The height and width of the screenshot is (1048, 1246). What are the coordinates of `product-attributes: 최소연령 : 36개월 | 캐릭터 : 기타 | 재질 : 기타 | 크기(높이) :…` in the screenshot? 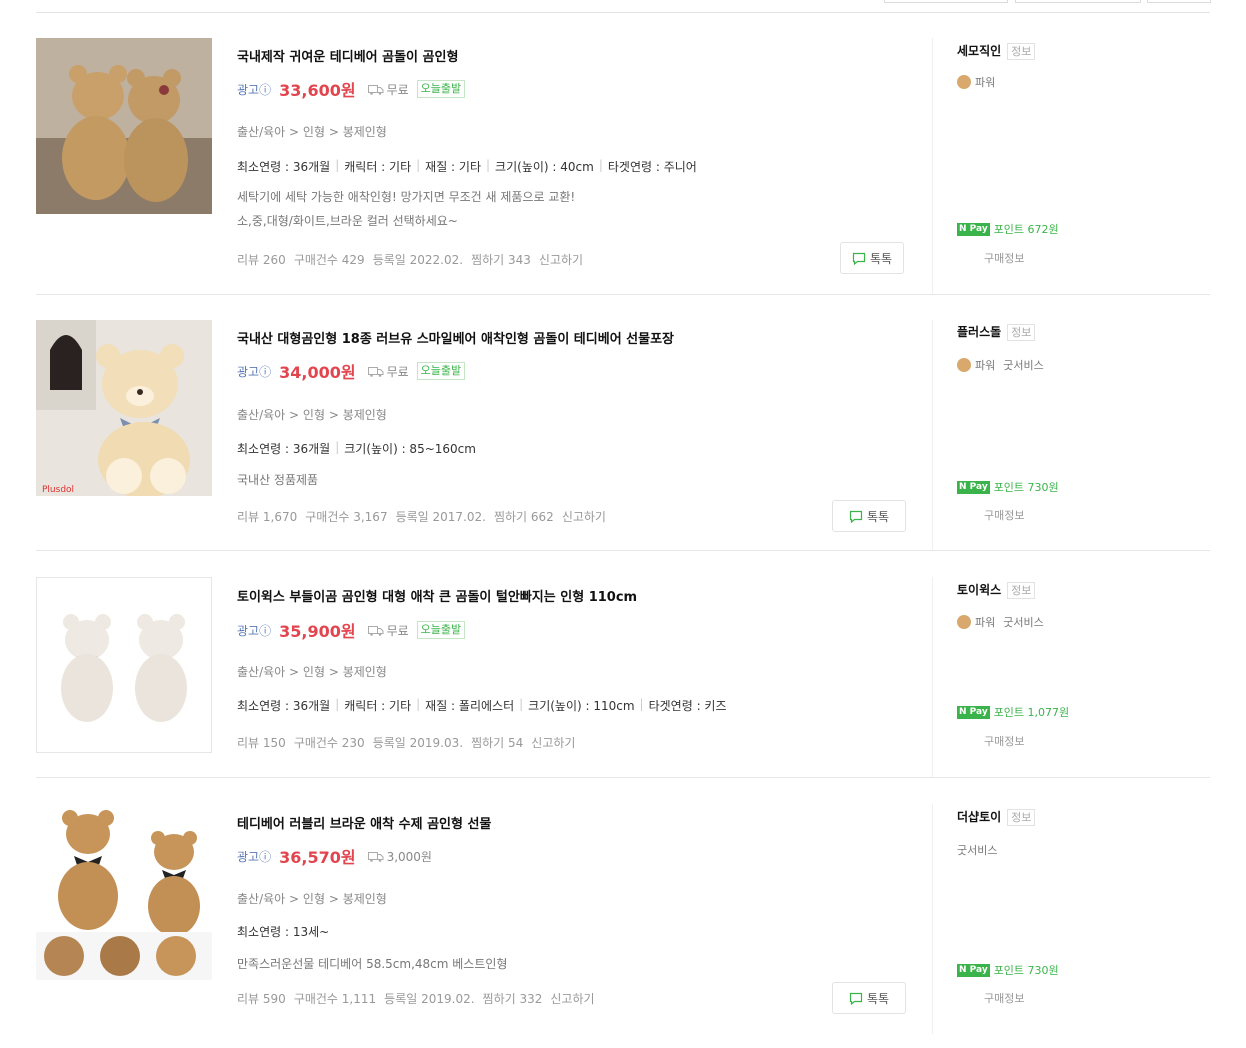 It's located at (467, 166).